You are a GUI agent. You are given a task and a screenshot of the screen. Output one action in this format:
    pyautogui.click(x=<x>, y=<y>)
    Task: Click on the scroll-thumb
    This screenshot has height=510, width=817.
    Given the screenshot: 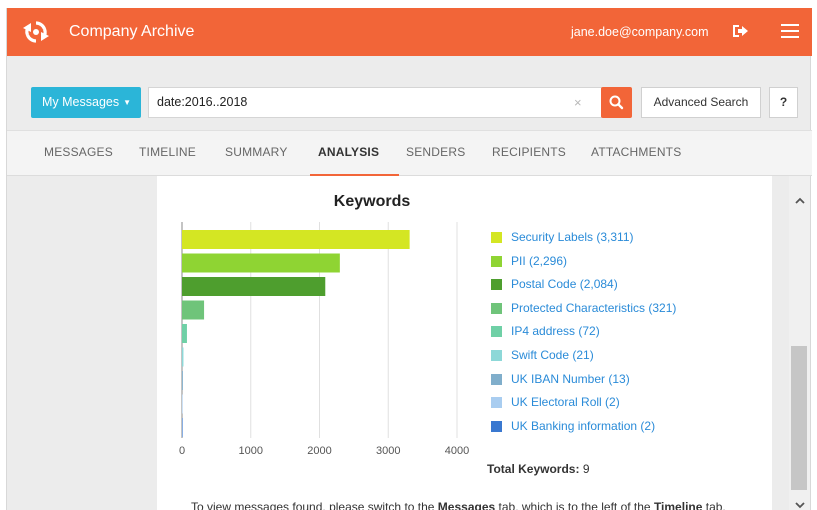 What is the action you would take?
    pyautogui.click(x=799, y=418)
    